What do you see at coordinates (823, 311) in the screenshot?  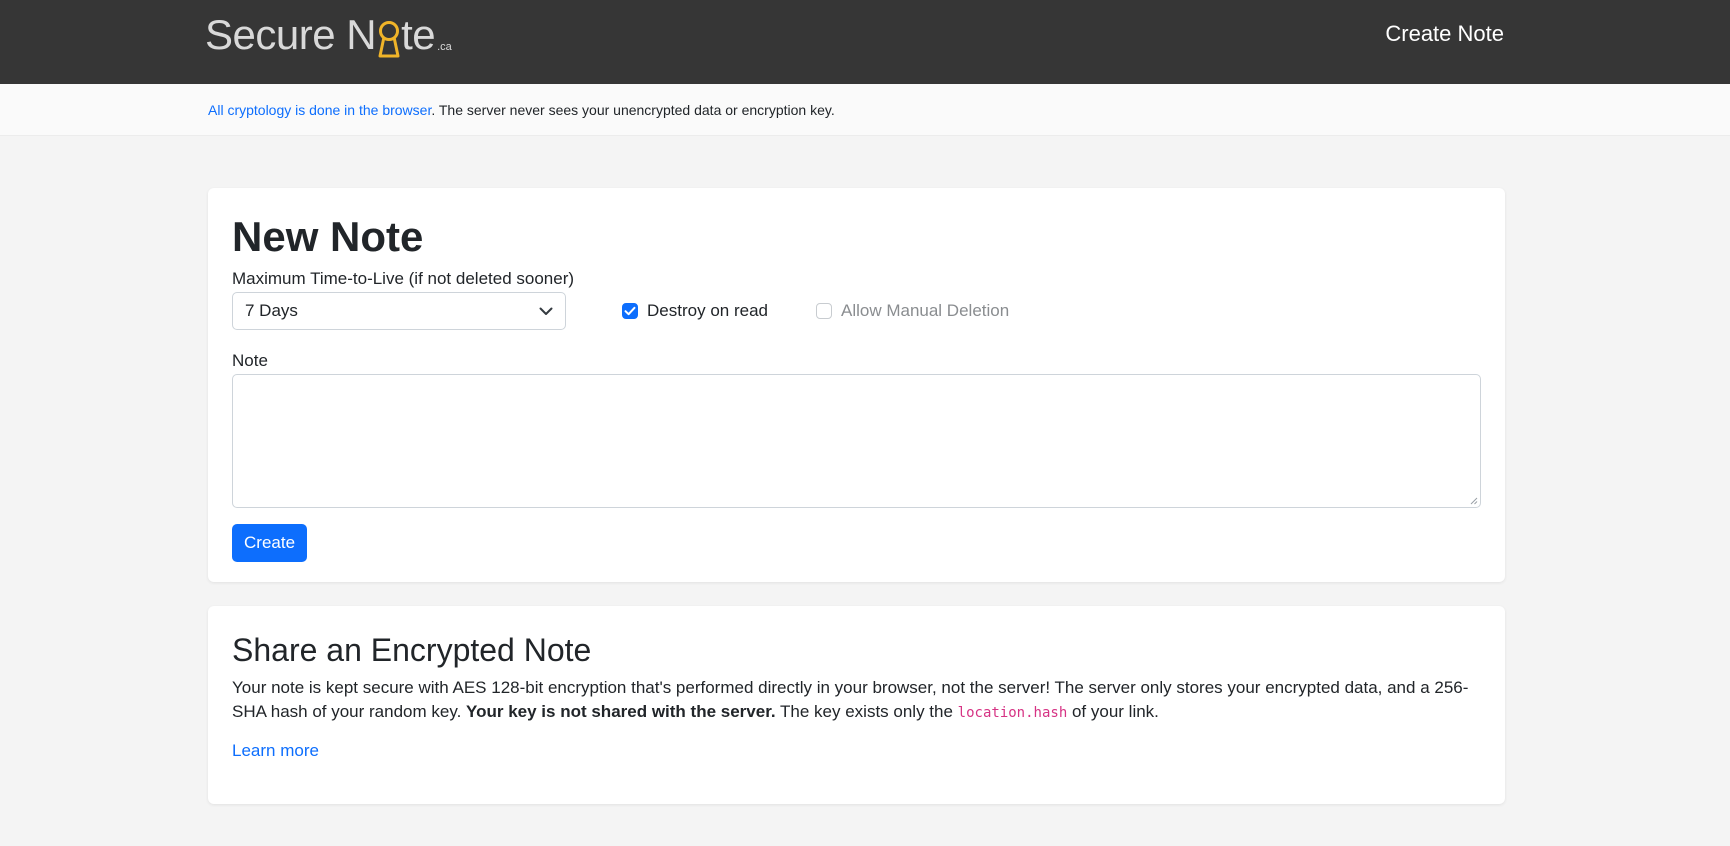 I see `allow-manual-deletion-checkbox` at bounding box center [823, 311].